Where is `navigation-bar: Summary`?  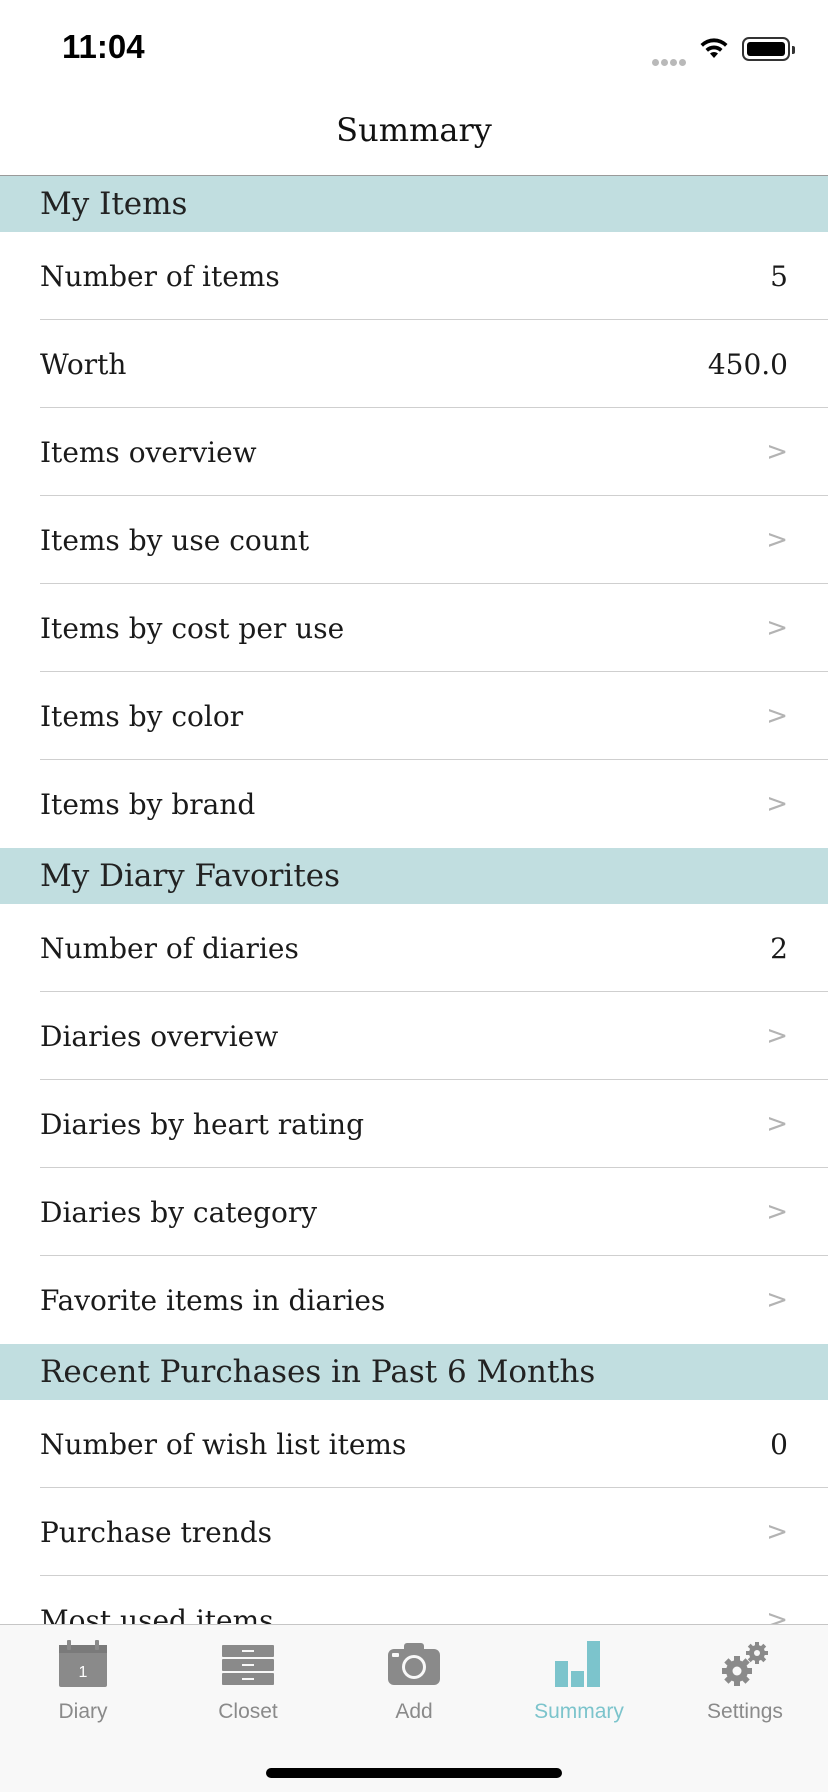
navigation-bar: Summary is located at coordinates (414, 134).